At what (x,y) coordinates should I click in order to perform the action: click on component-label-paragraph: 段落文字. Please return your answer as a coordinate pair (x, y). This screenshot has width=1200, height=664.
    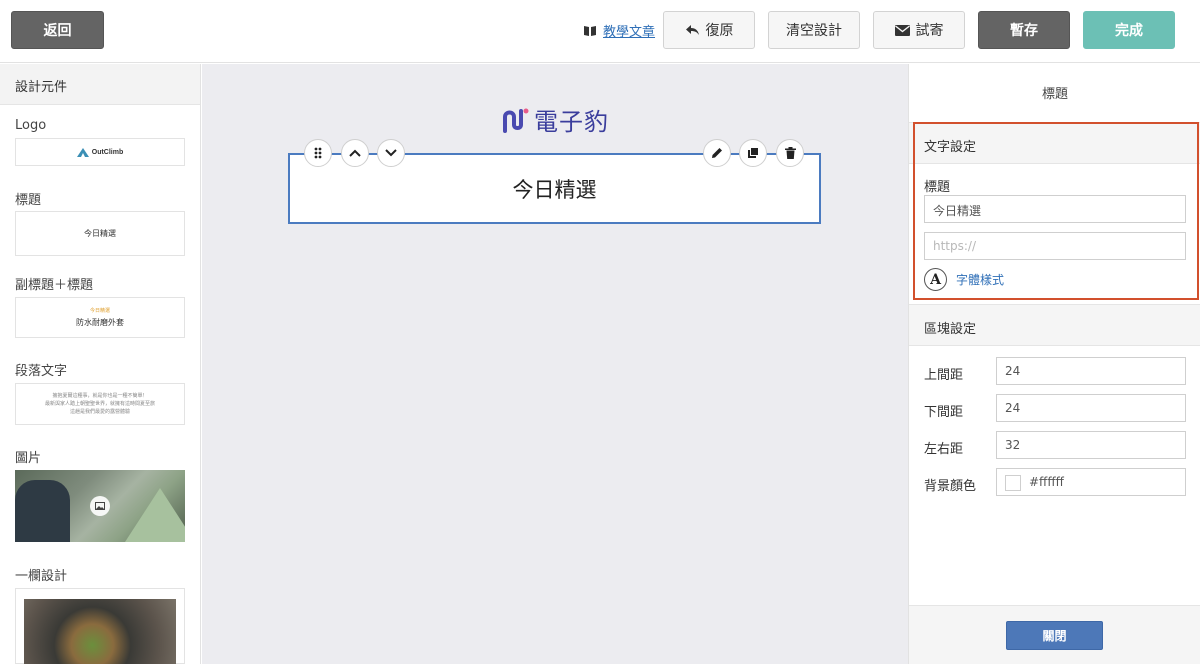
    Looking at the image, I should click on (41, 371).